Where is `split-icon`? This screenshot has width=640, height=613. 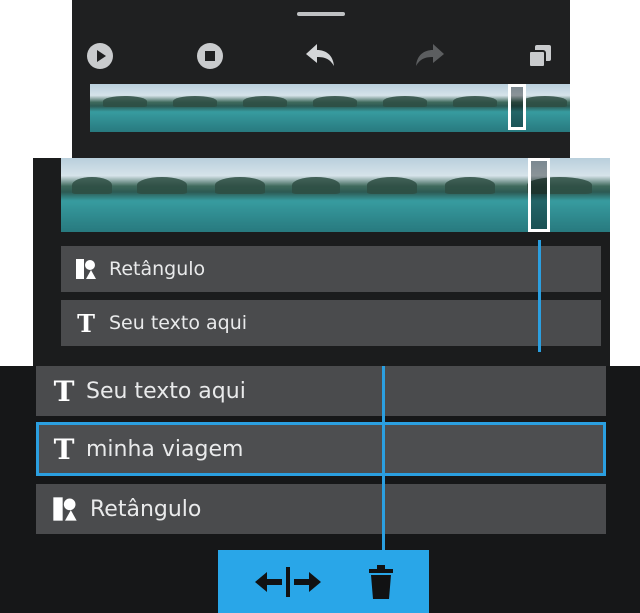 split-icon is located at coordinates (287, 581).